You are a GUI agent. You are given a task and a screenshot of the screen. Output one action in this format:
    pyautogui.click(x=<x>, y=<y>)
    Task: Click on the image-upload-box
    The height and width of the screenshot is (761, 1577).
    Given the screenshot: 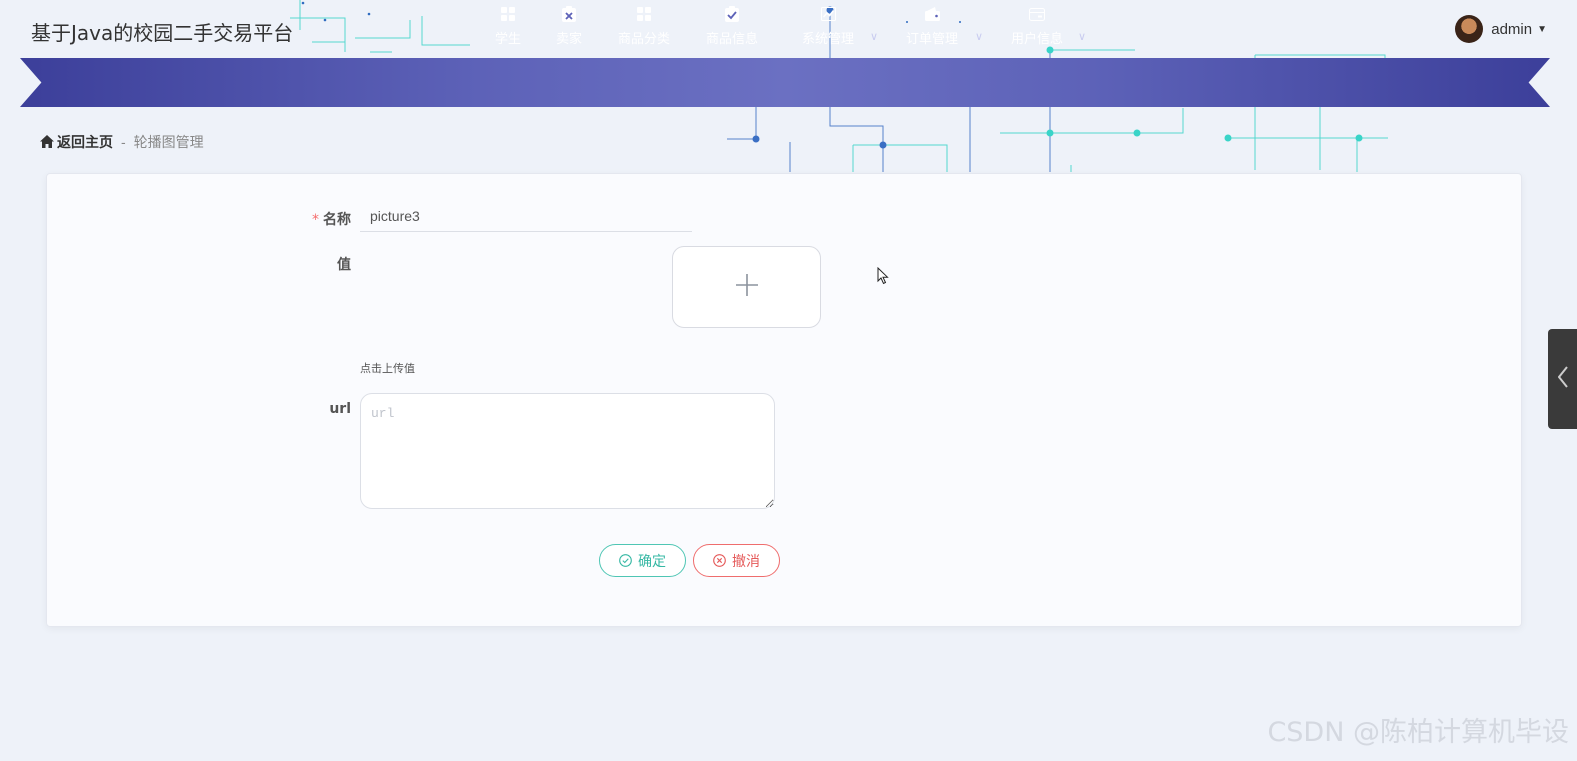 What is the action you would take?
    pyautogui.click(x=746, y=287)
    